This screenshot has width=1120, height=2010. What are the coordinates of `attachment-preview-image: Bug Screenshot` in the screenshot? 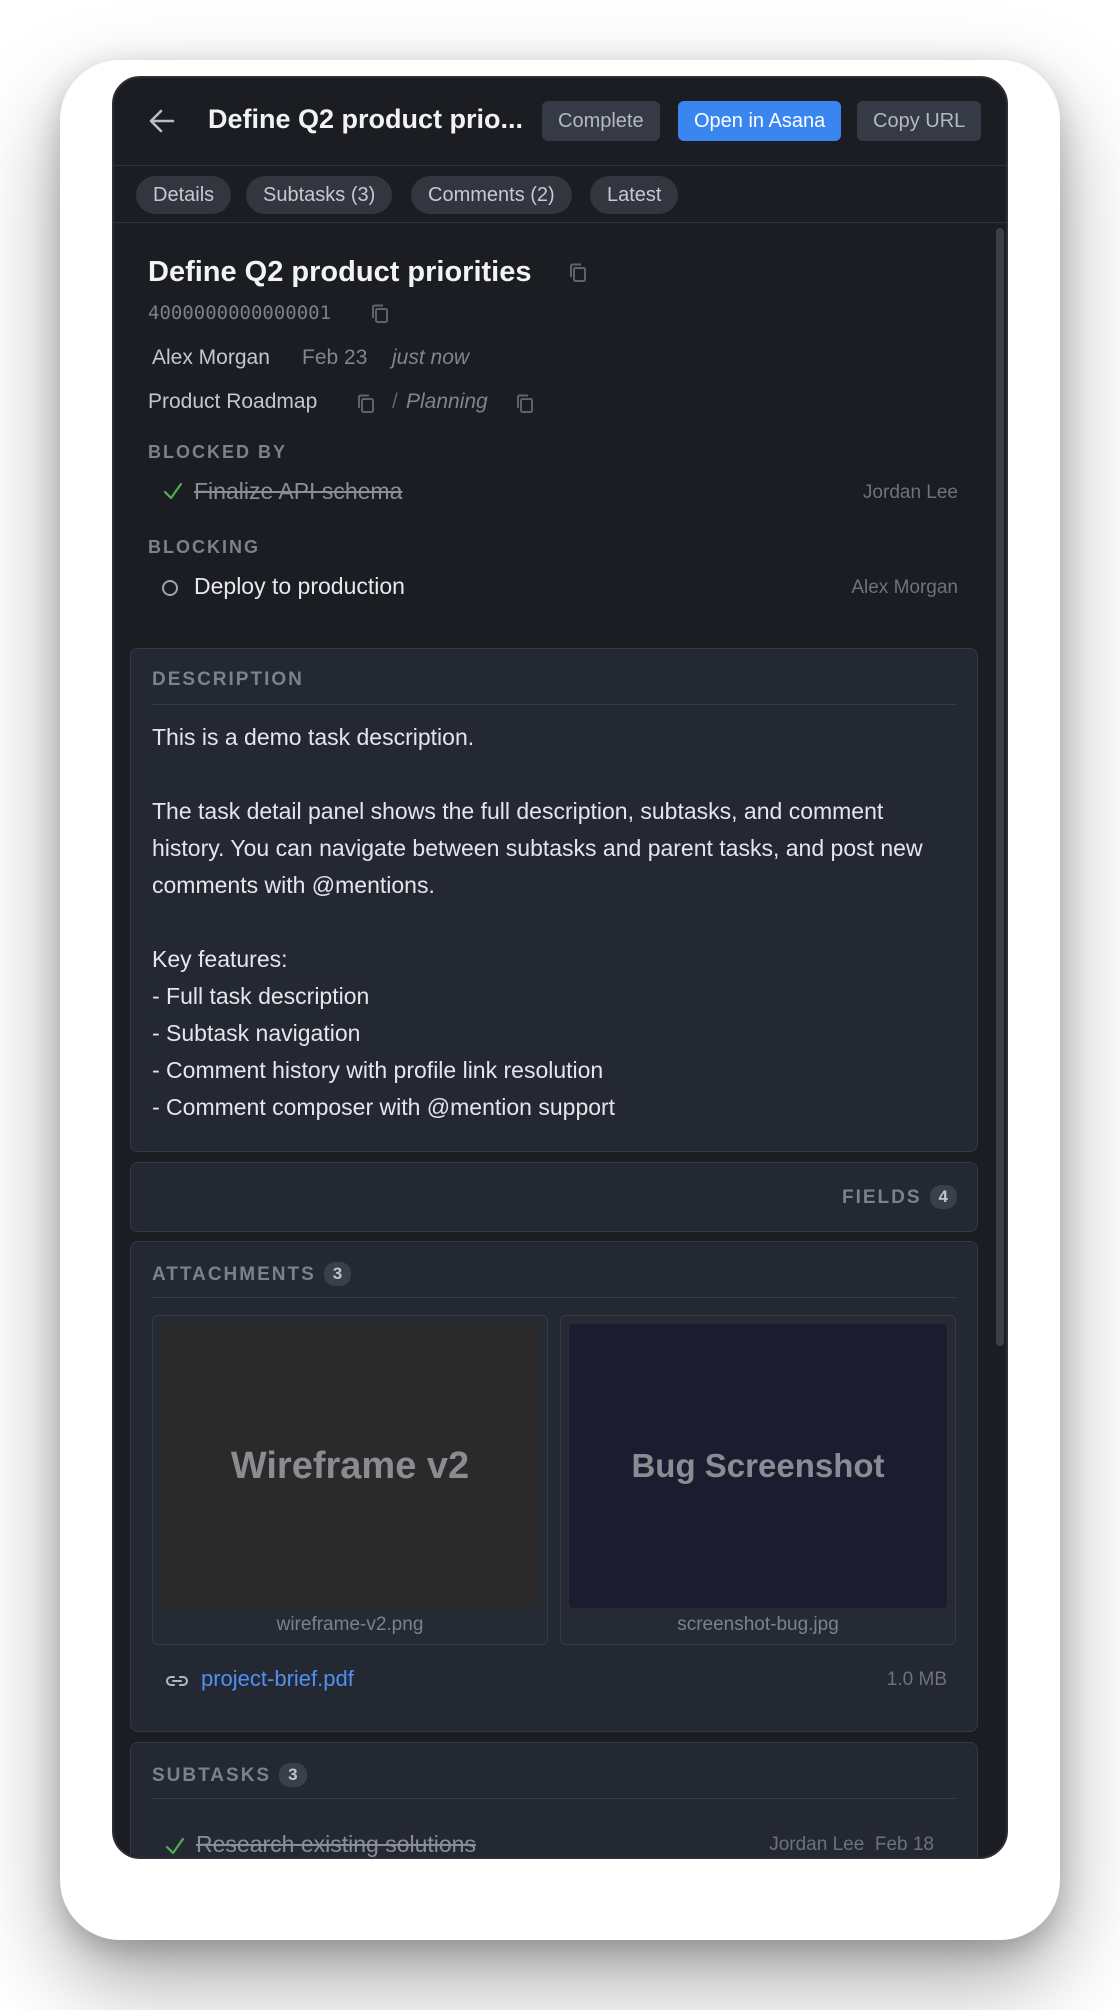 It's located at (758, 1466).